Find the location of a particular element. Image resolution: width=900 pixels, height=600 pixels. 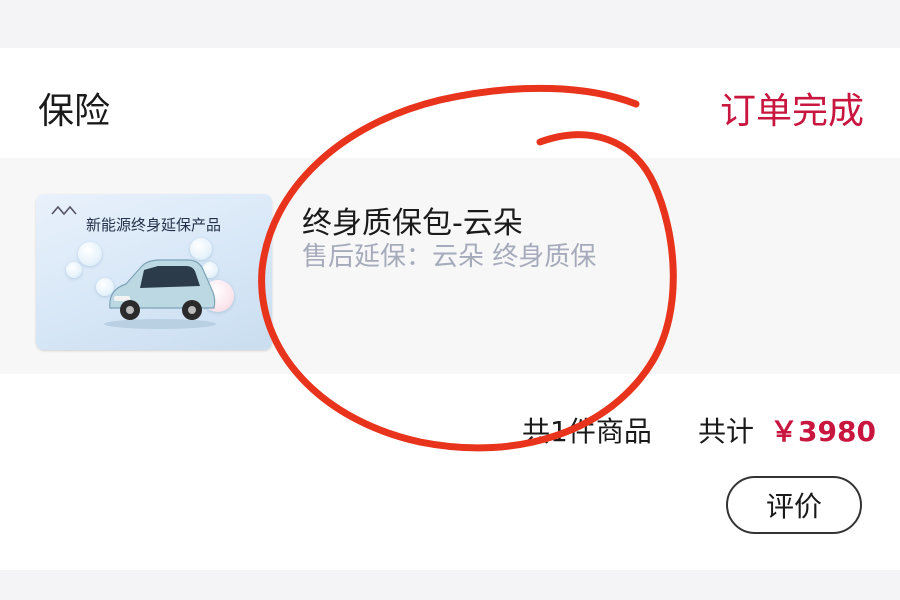

brand-logo-icon is located at coordinates (64, 210).